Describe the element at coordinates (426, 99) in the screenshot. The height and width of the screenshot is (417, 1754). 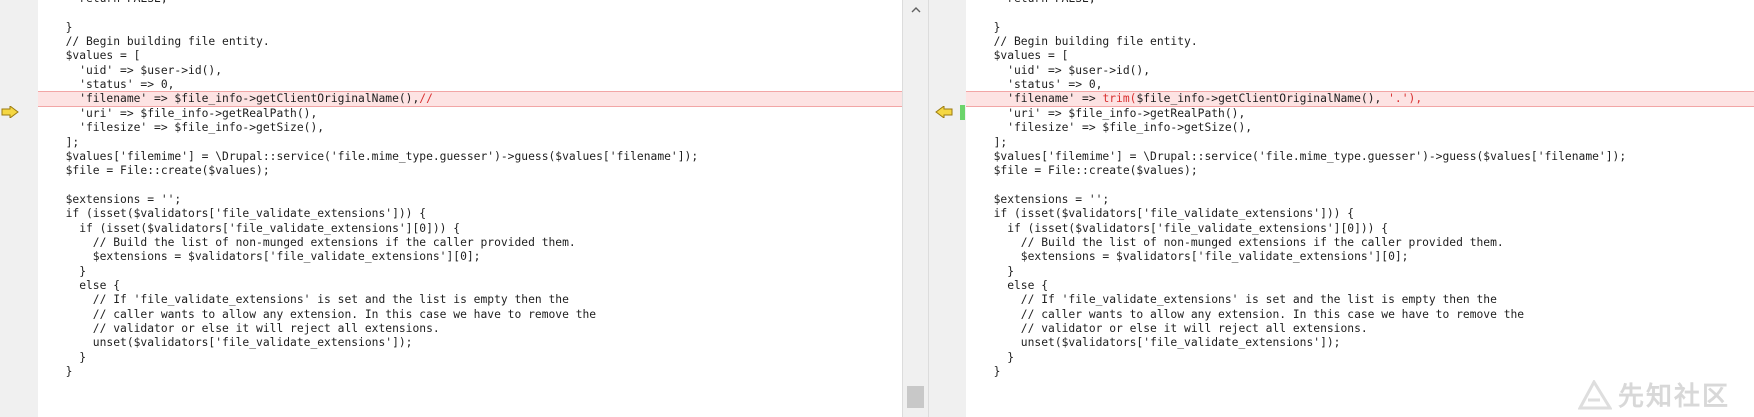
I see `removed-text: //` at that location.